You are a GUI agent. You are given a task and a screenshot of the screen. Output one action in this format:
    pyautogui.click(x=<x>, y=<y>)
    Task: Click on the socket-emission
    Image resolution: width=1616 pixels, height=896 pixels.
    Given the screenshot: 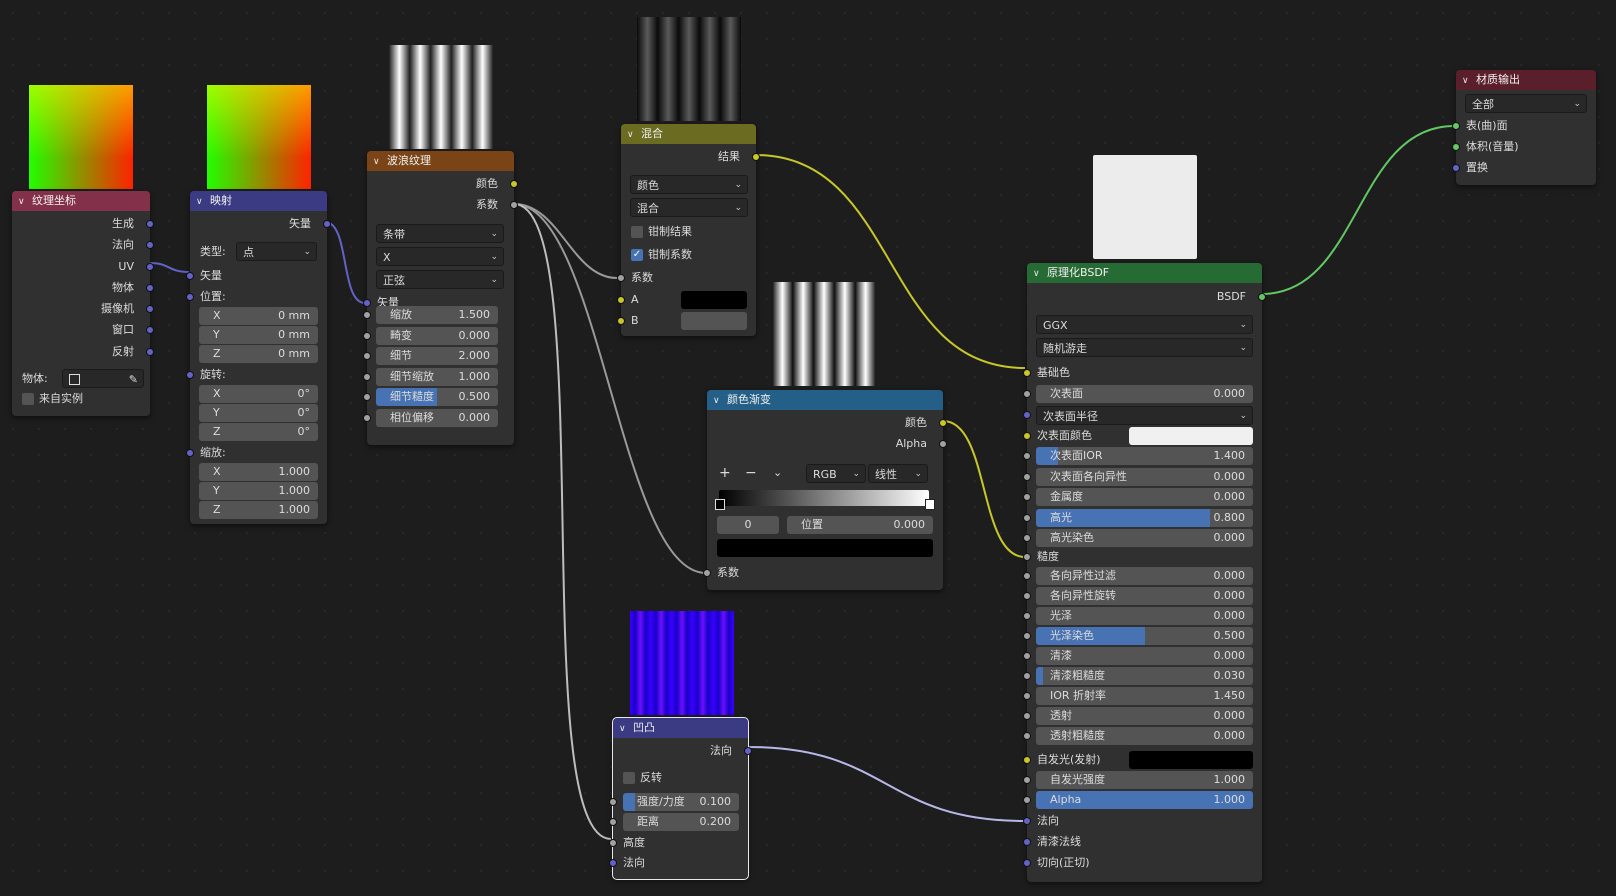 What is the action you would take?
    pyautogui.click(x=1027, y=760)
    